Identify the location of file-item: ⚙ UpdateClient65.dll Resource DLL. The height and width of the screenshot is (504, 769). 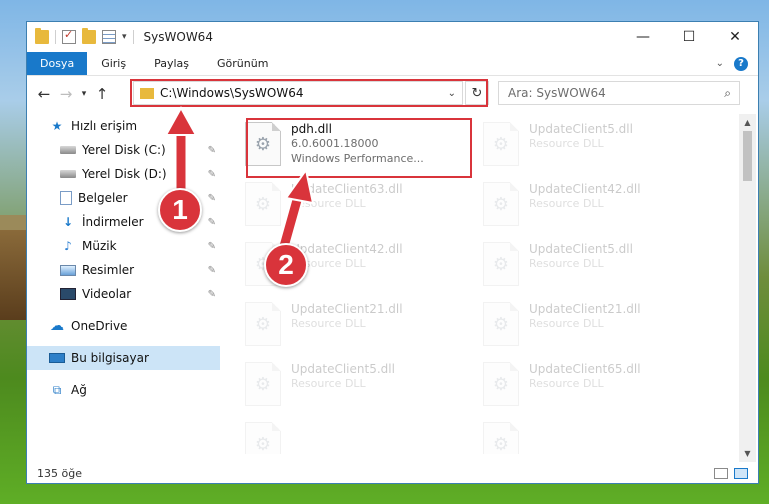
(587, 386).